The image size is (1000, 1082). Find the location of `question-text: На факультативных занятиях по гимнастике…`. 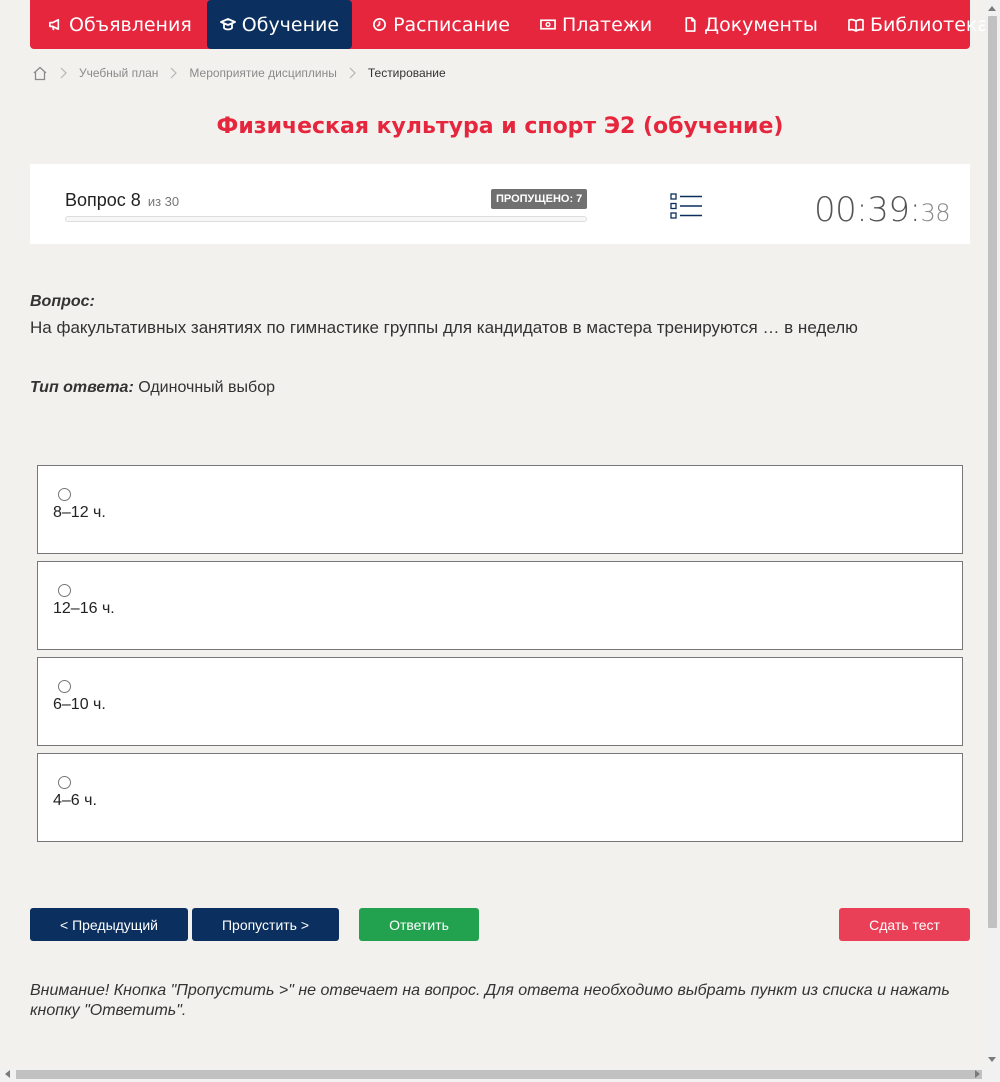

question-text: На факультативных занятиях по гимнастике… is located at coordinates (444, 327).